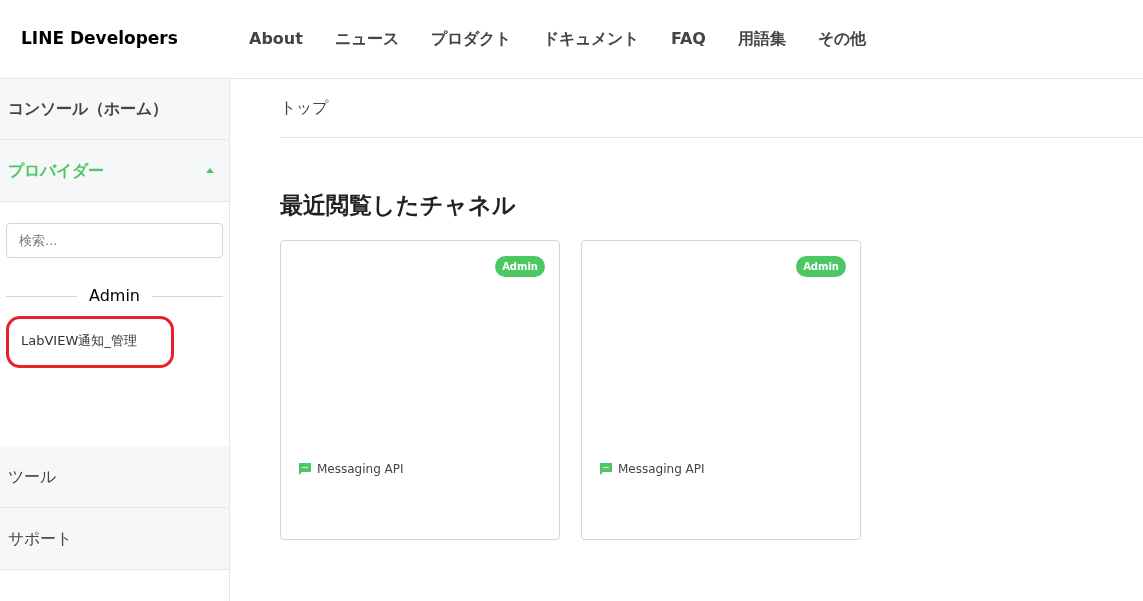  What do you see at coordinates (32, 476) in the screenshot?
I see `sidebar-link: ツール` at bounding box center [32, 476].